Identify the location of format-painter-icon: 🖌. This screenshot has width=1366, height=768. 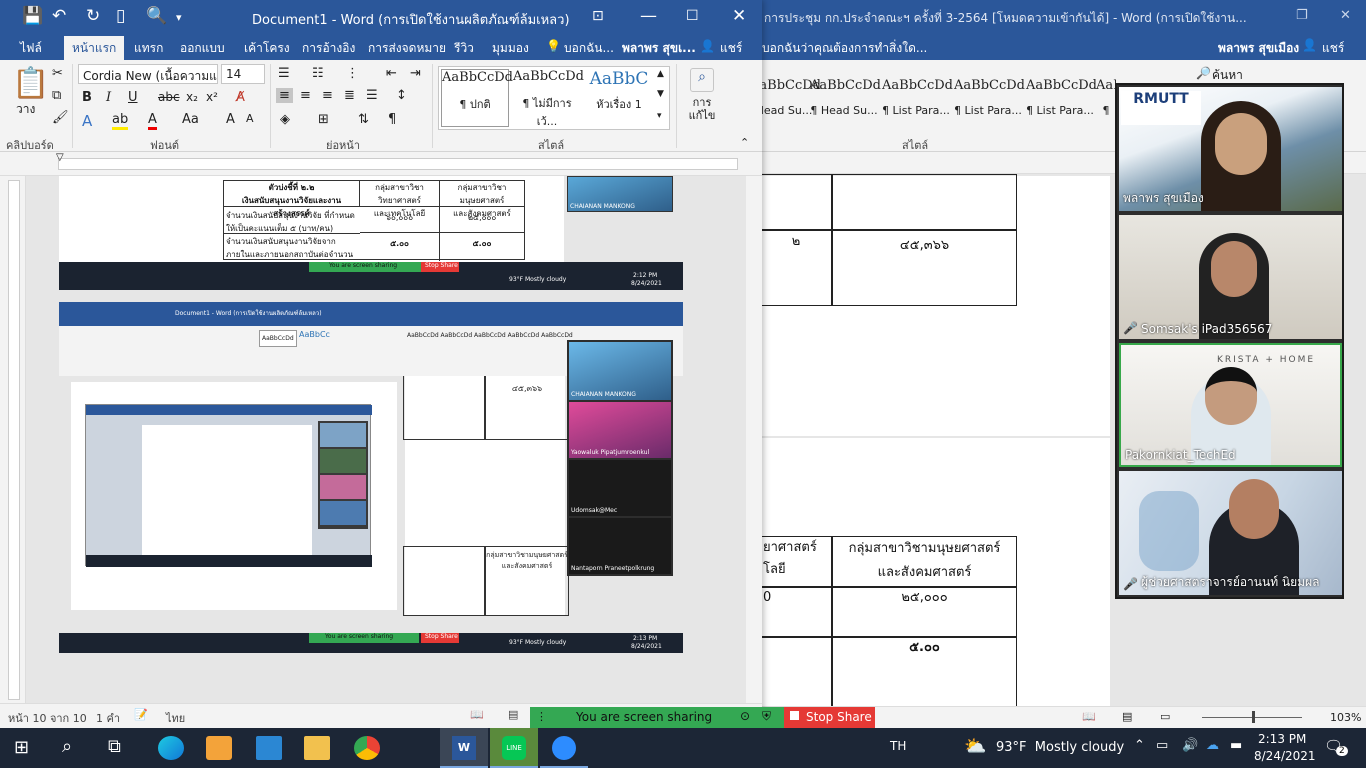
(60, 117).